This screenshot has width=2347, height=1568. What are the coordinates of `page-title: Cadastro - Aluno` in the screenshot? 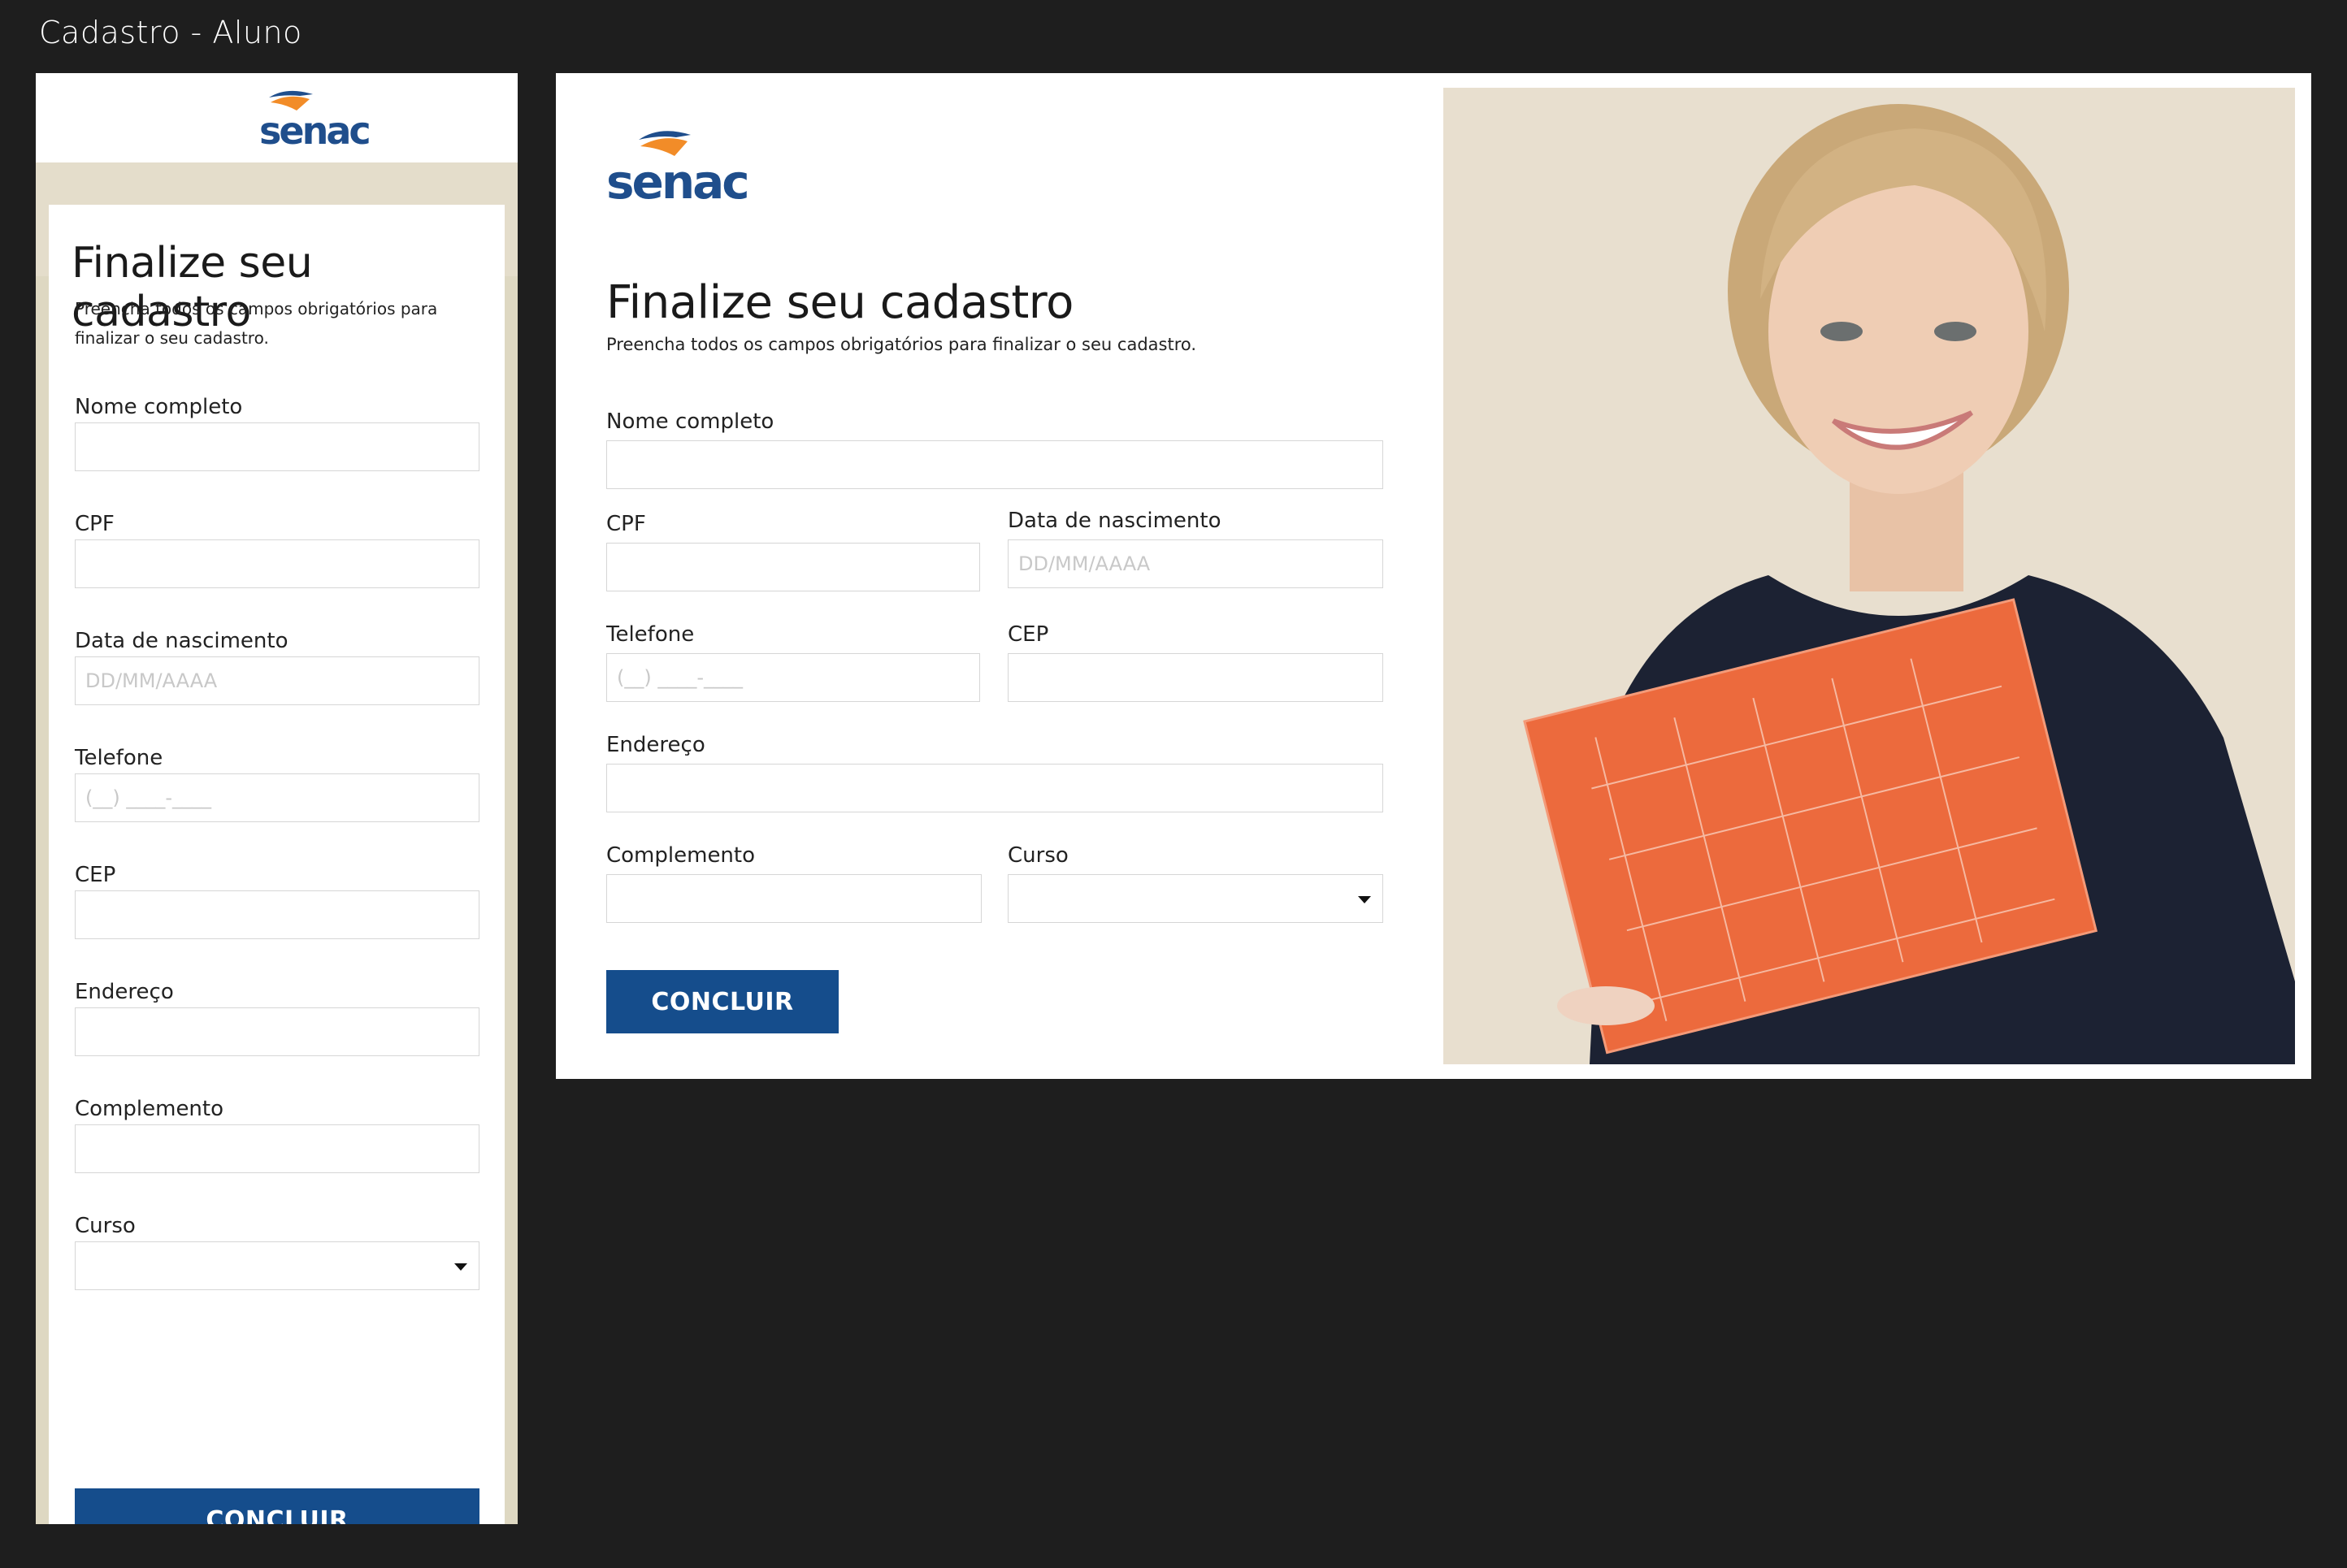 It's located at (170, 32).